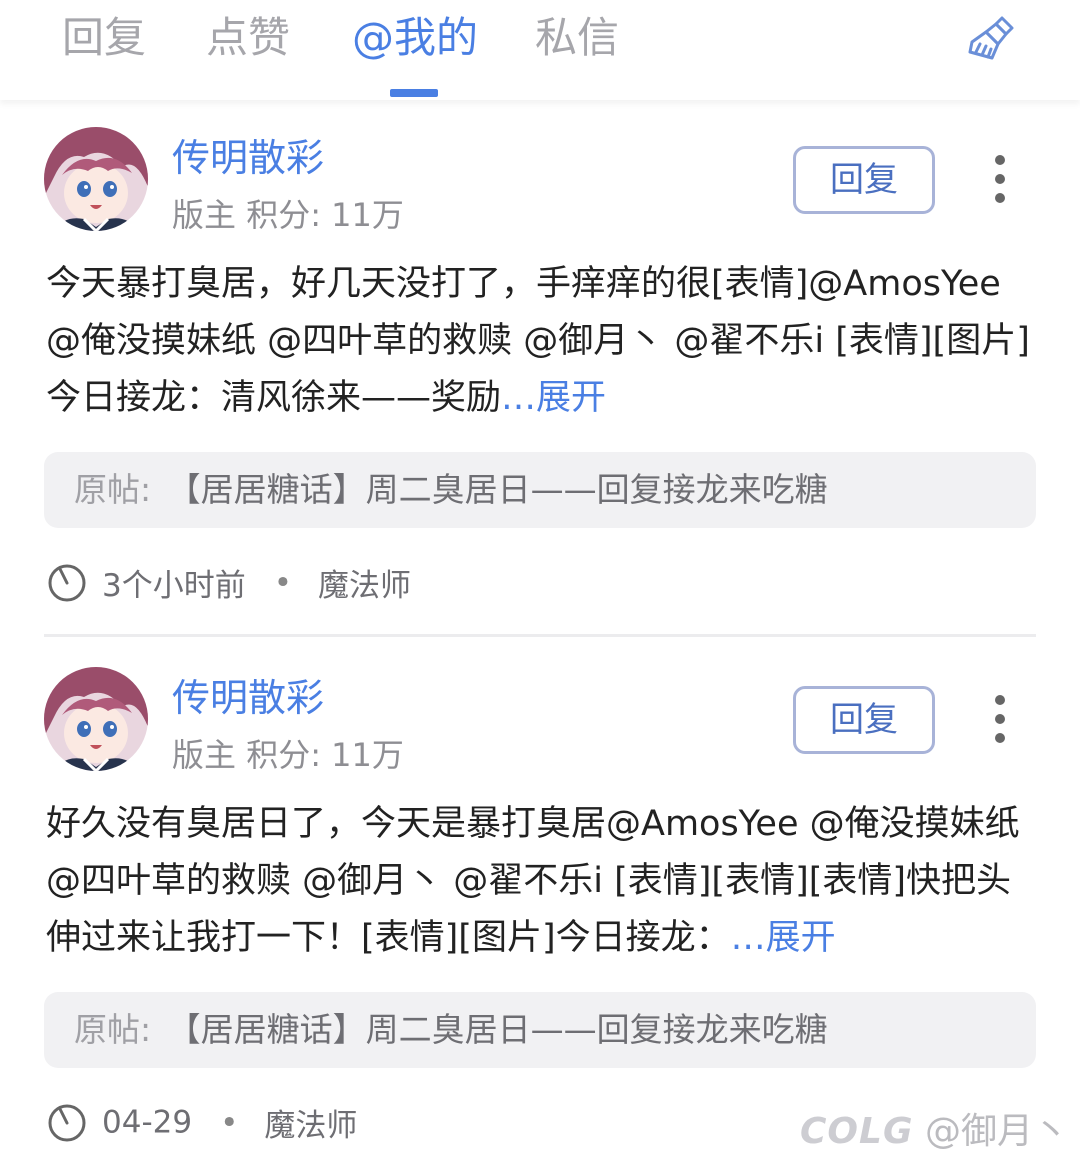 This screenshot has width=1080, height=1173. Describe the element at coordinates (540, 635) in the screenshot. I see `divider` at that location.